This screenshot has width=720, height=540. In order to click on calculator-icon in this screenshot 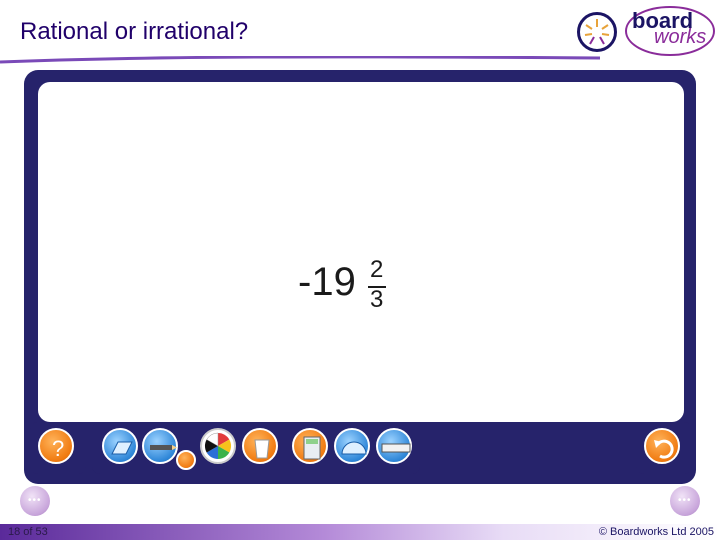, I will do `click(310, 446)`.